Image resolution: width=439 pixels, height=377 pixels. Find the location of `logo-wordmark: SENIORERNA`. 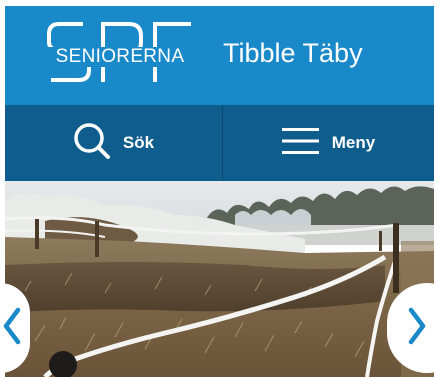

logo-wordmark: SENIORERNA is located at coordinates (120, 57).